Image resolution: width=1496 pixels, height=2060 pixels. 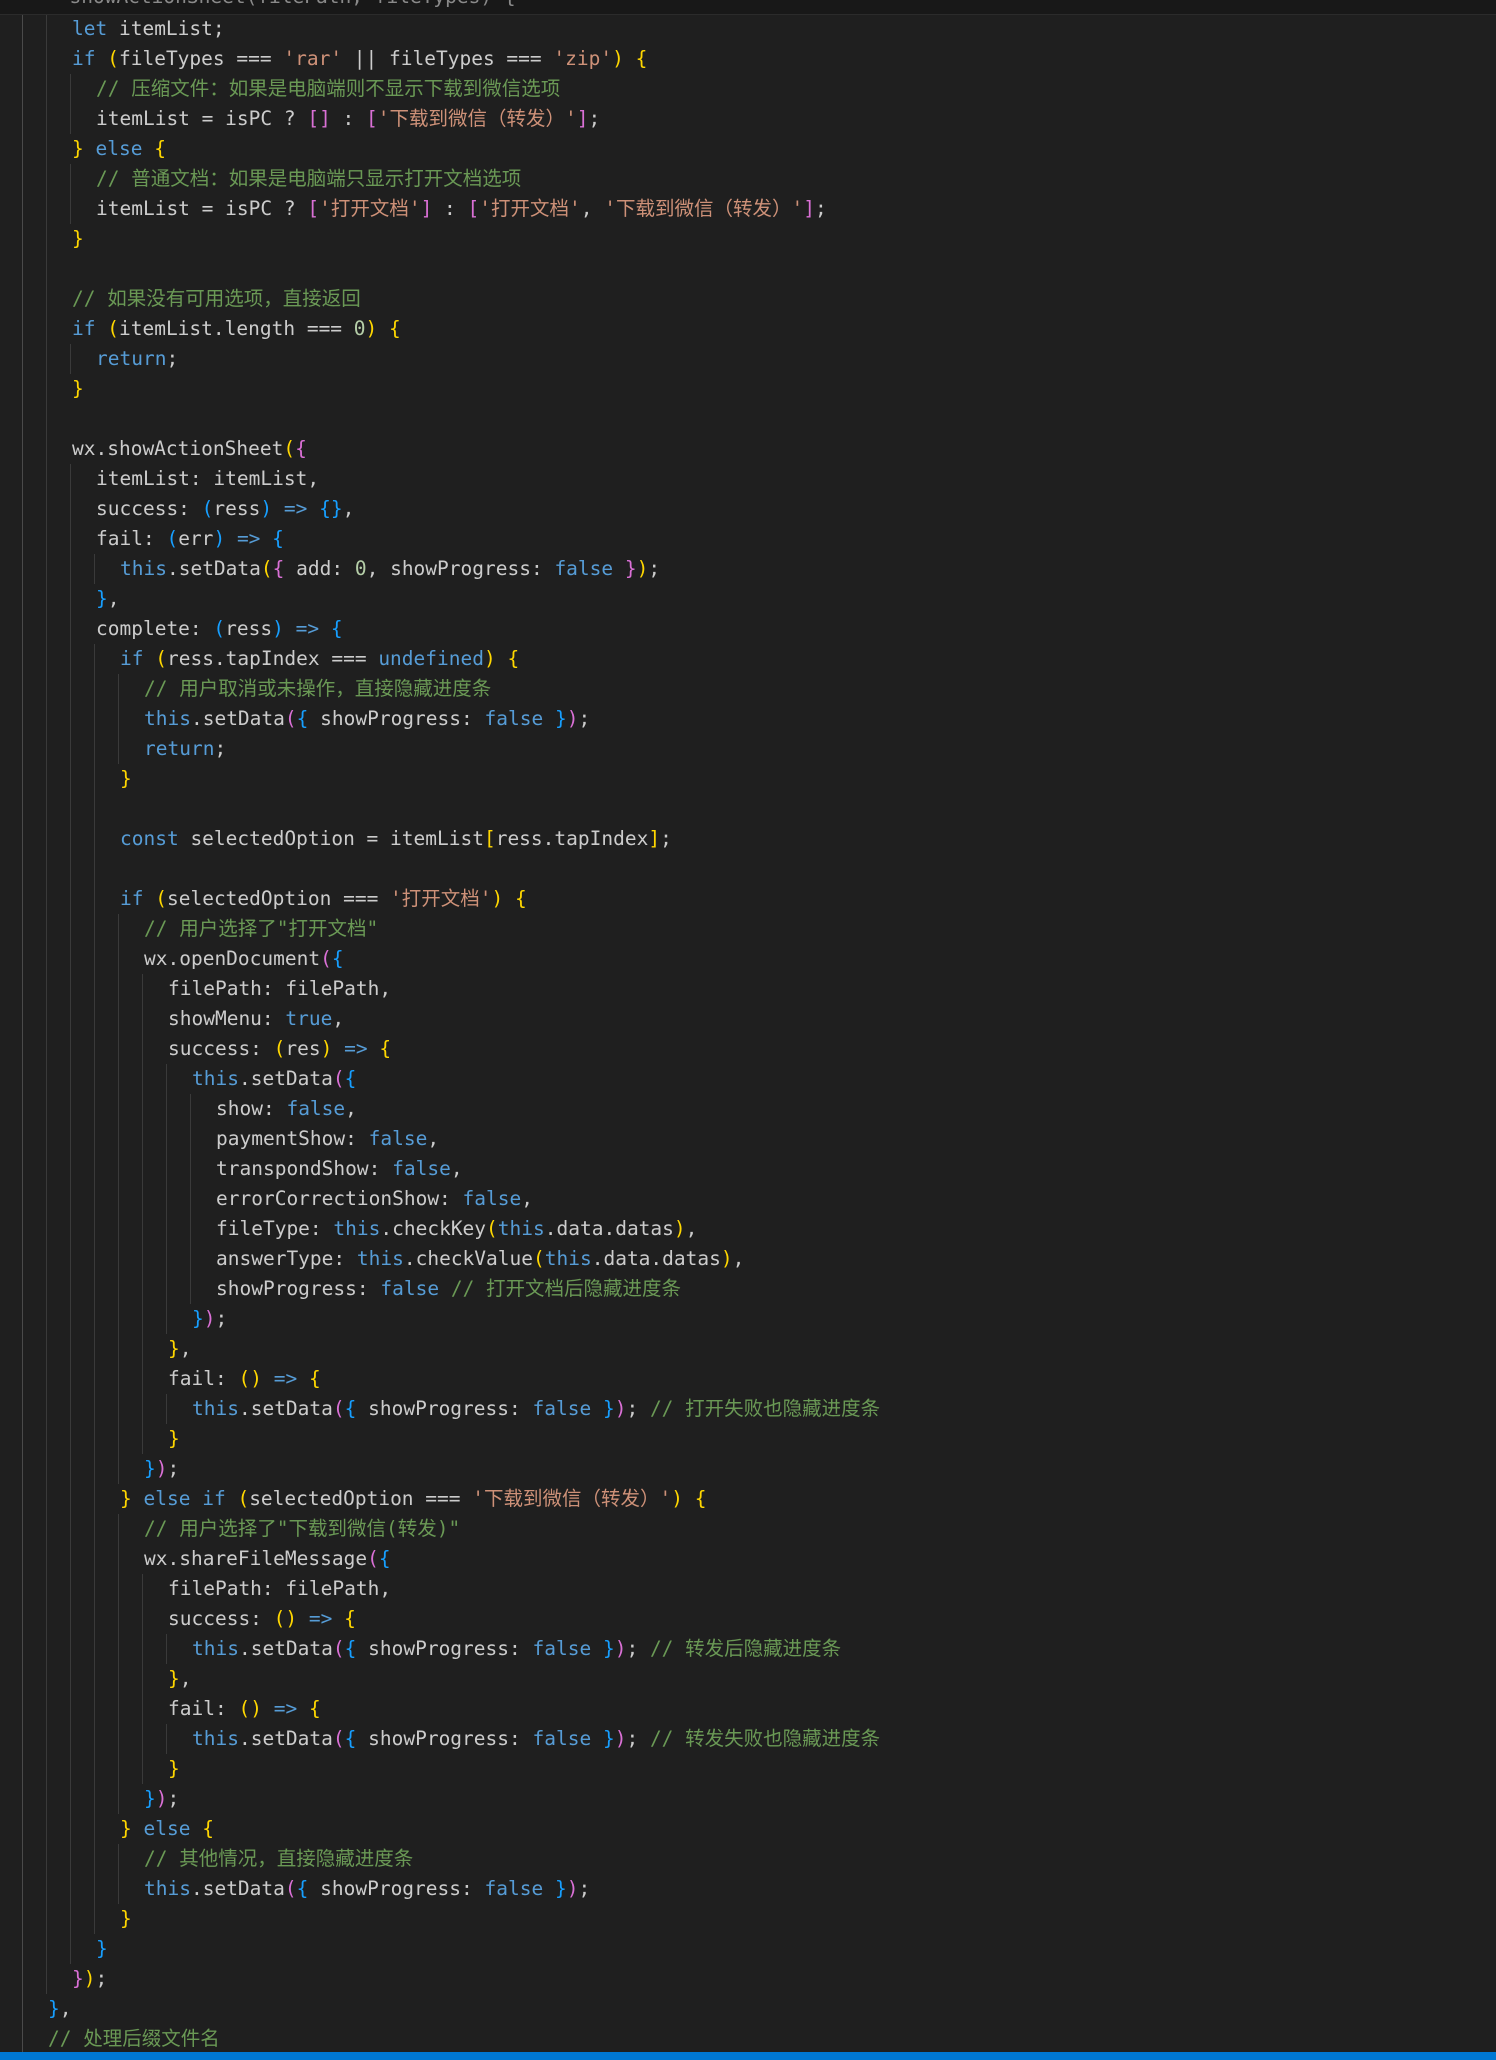 I want to click on code-line: // 压缩文件：如果是电脑端则不显示下载到微信选项, so click(x=748, y=89).